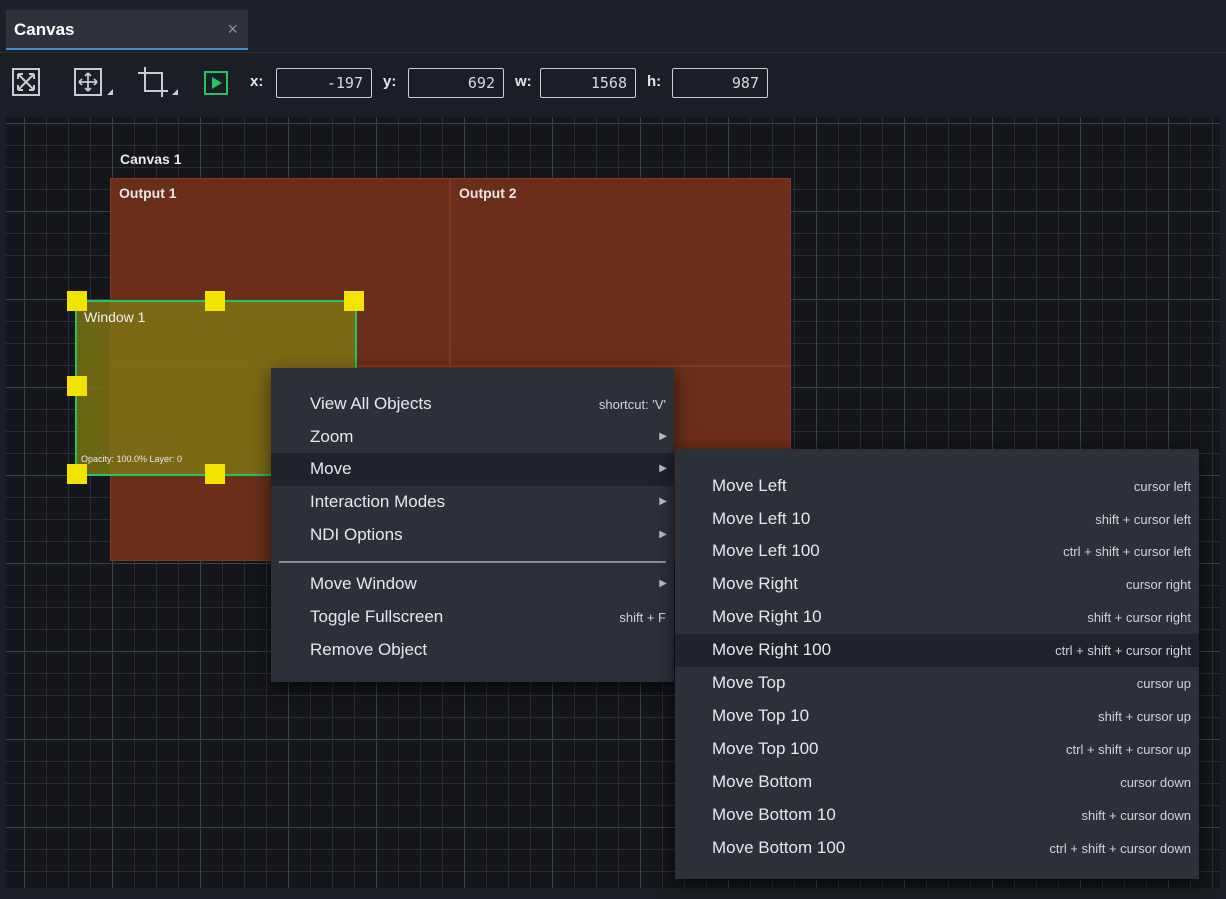  What do you see at coordinates (720, 83) in the screenshot?
I see `h-field: 987` at bounding box center [720, 83].